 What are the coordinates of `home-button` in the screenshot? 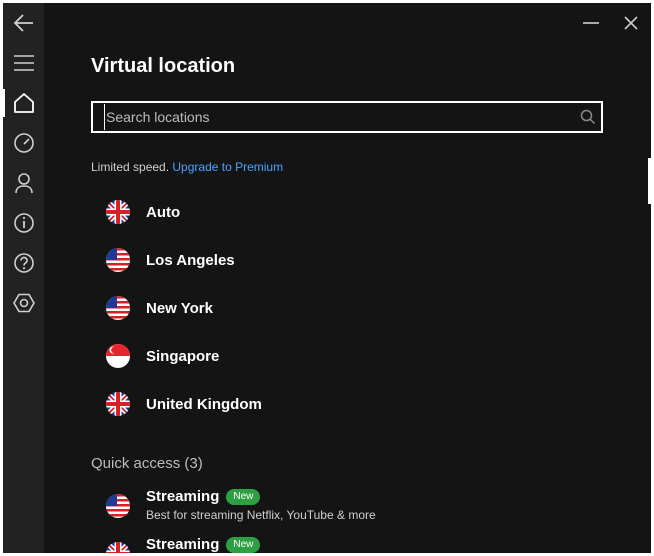 It's located at (23, 103).